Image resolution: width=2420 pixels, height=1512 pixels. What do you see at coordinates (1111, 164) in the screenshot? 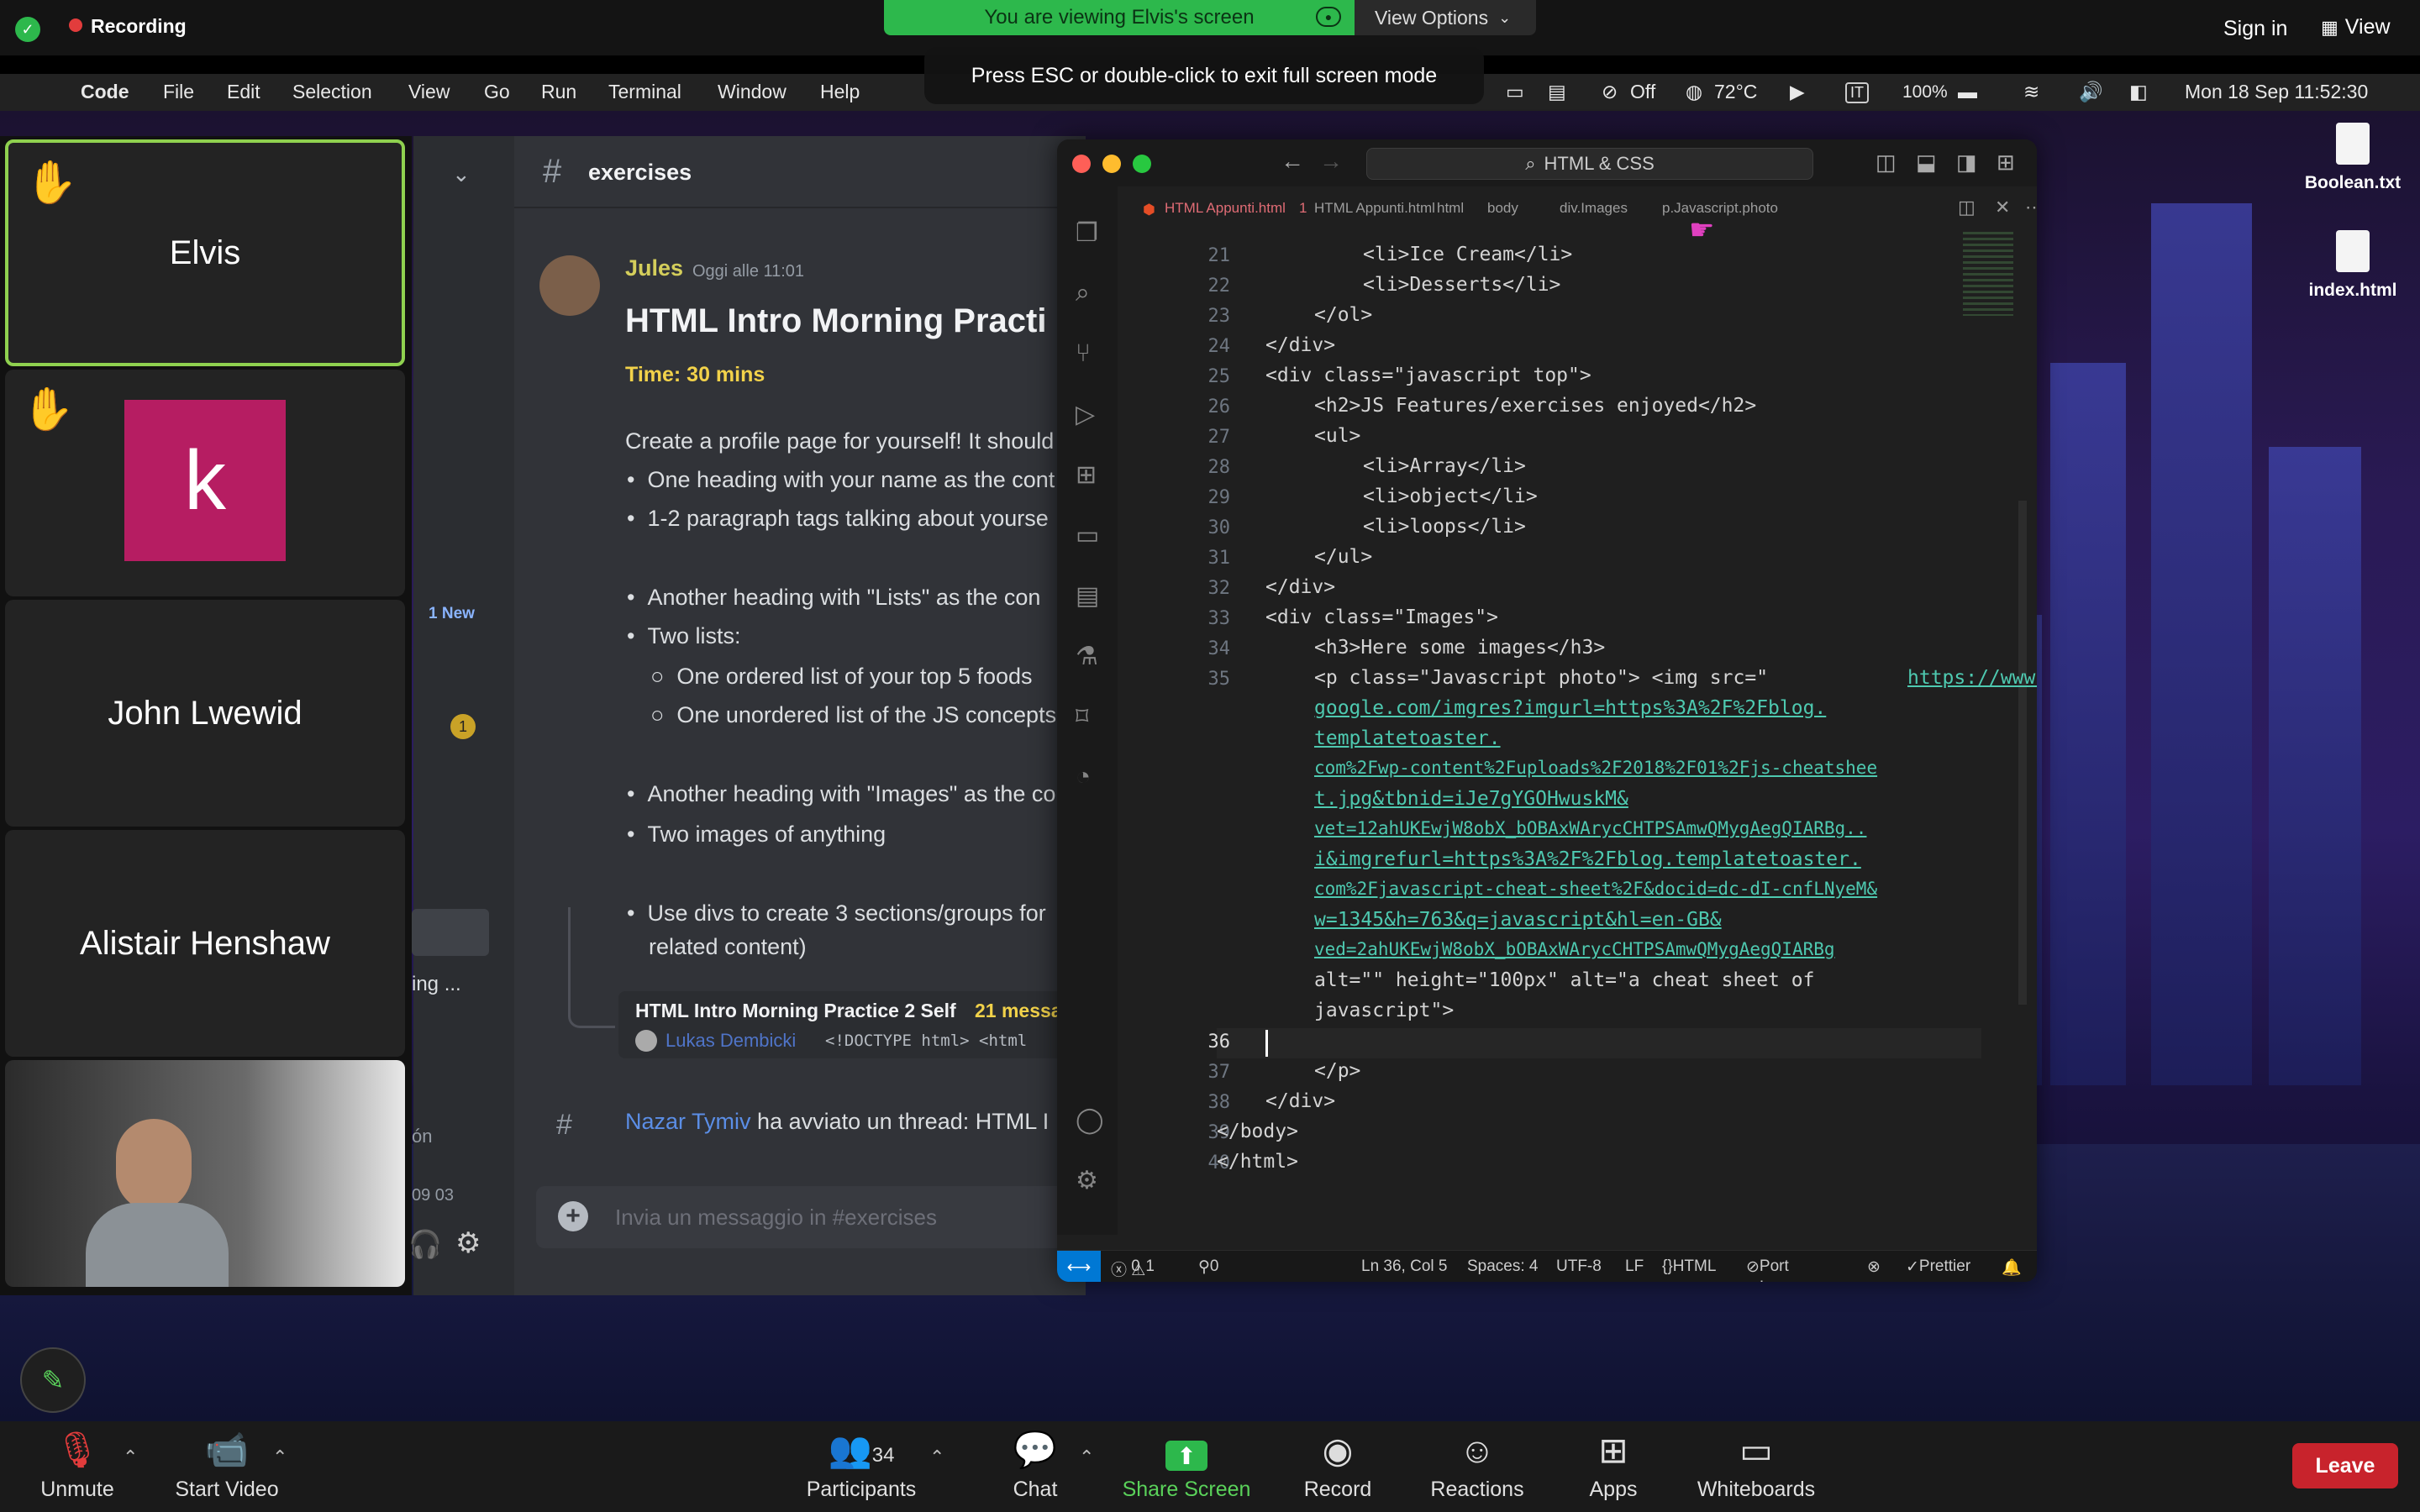
I see `minimize-window-button` at bounding box center [1111, 164].